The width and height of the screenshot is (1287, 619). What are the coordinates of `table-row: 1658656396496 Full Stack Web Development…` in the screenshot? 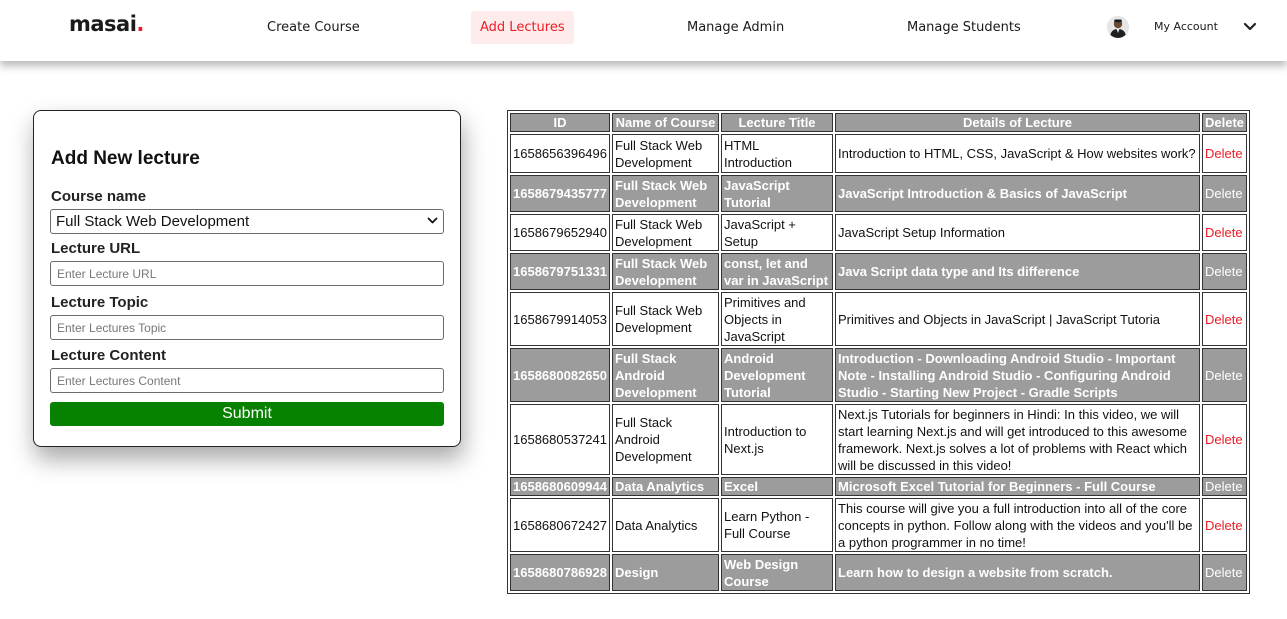 It's located at (879, 153).